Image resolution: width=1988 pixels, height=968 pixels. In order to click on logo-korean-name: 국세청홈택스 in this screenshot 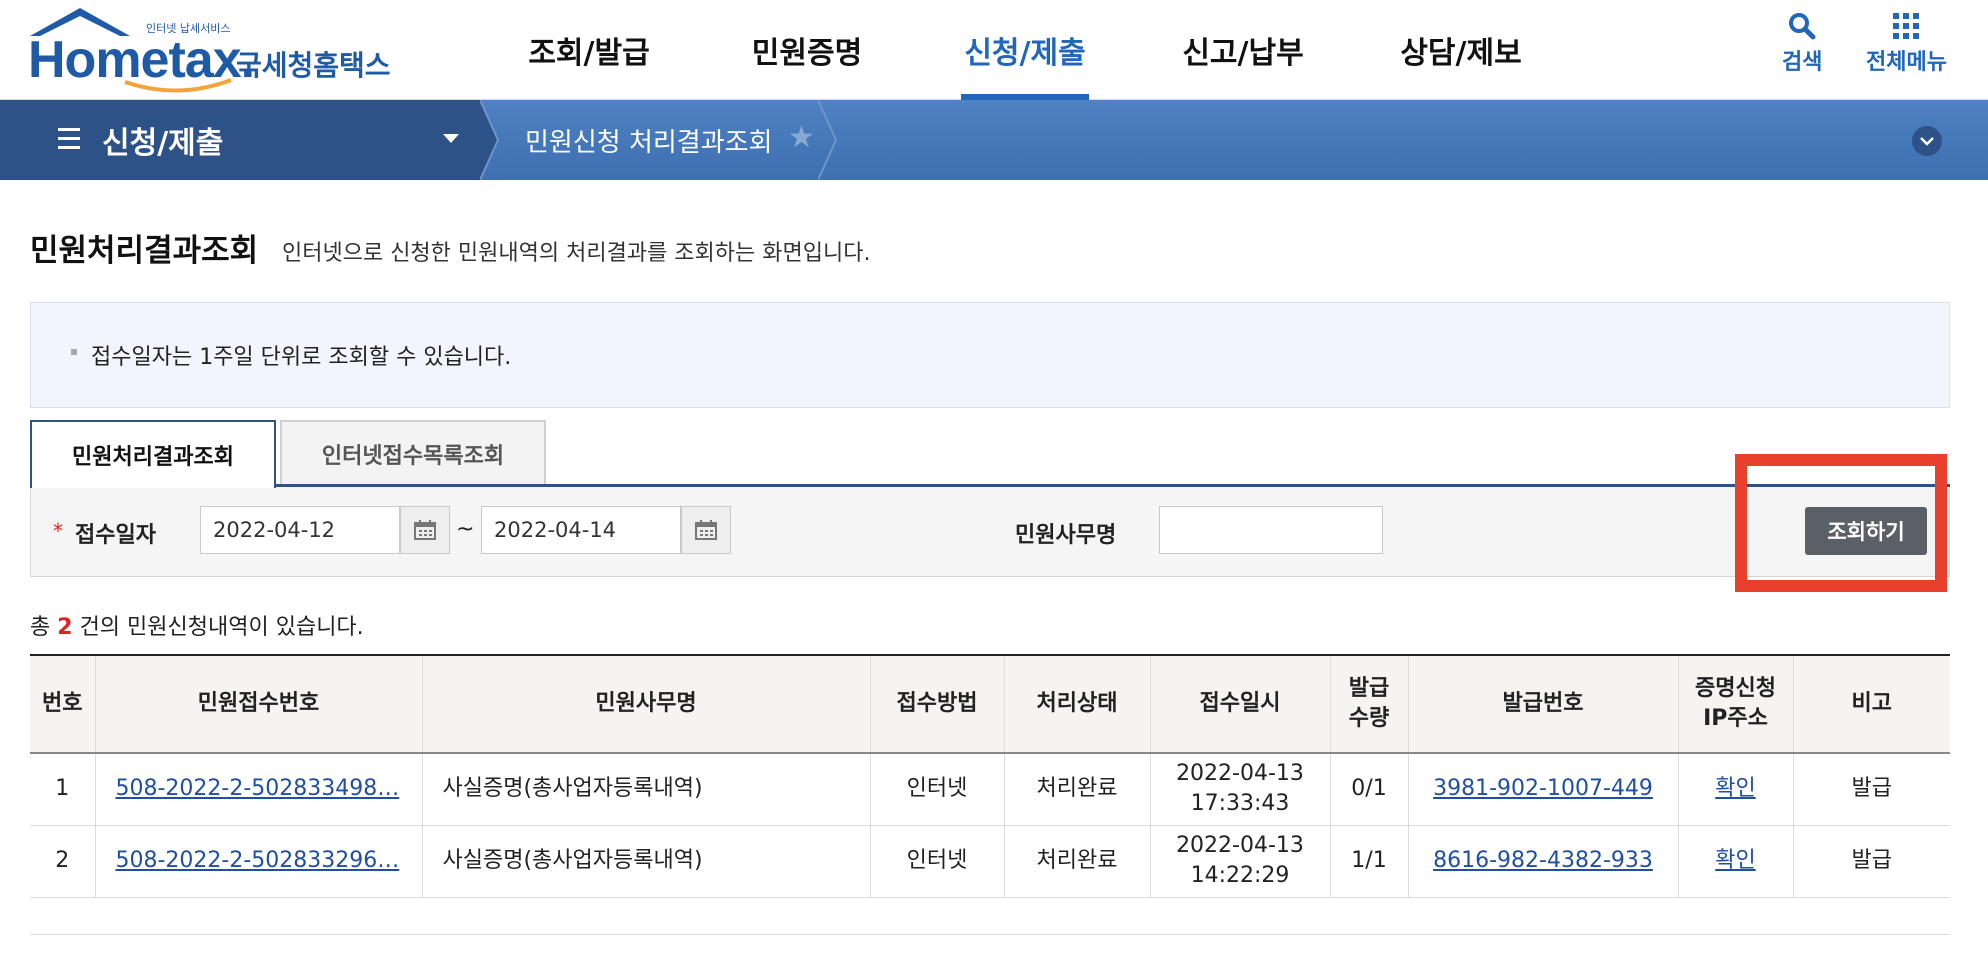, I will do `click(313, 65)`.